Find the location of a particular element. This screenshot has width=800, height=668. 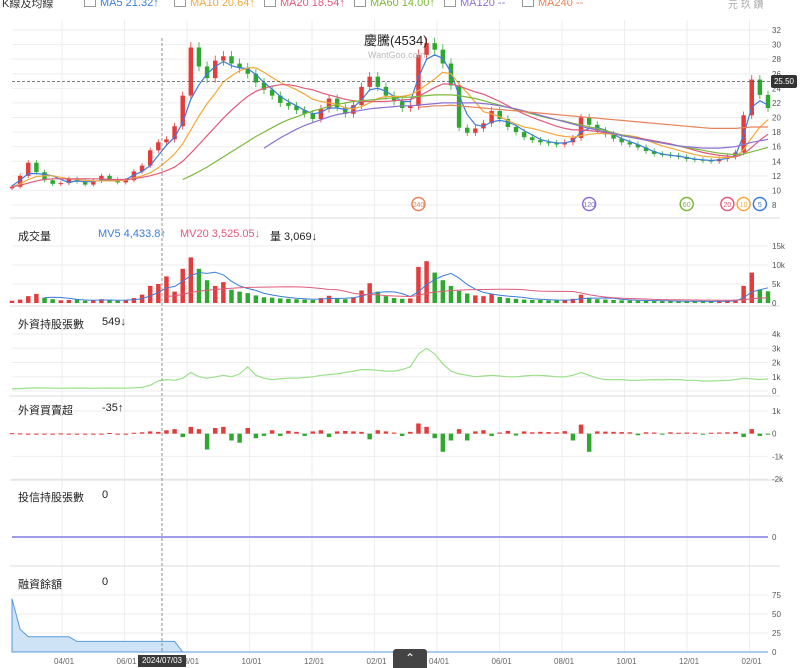

price-axis-tick: 22 is located at coordinates (776, 103).